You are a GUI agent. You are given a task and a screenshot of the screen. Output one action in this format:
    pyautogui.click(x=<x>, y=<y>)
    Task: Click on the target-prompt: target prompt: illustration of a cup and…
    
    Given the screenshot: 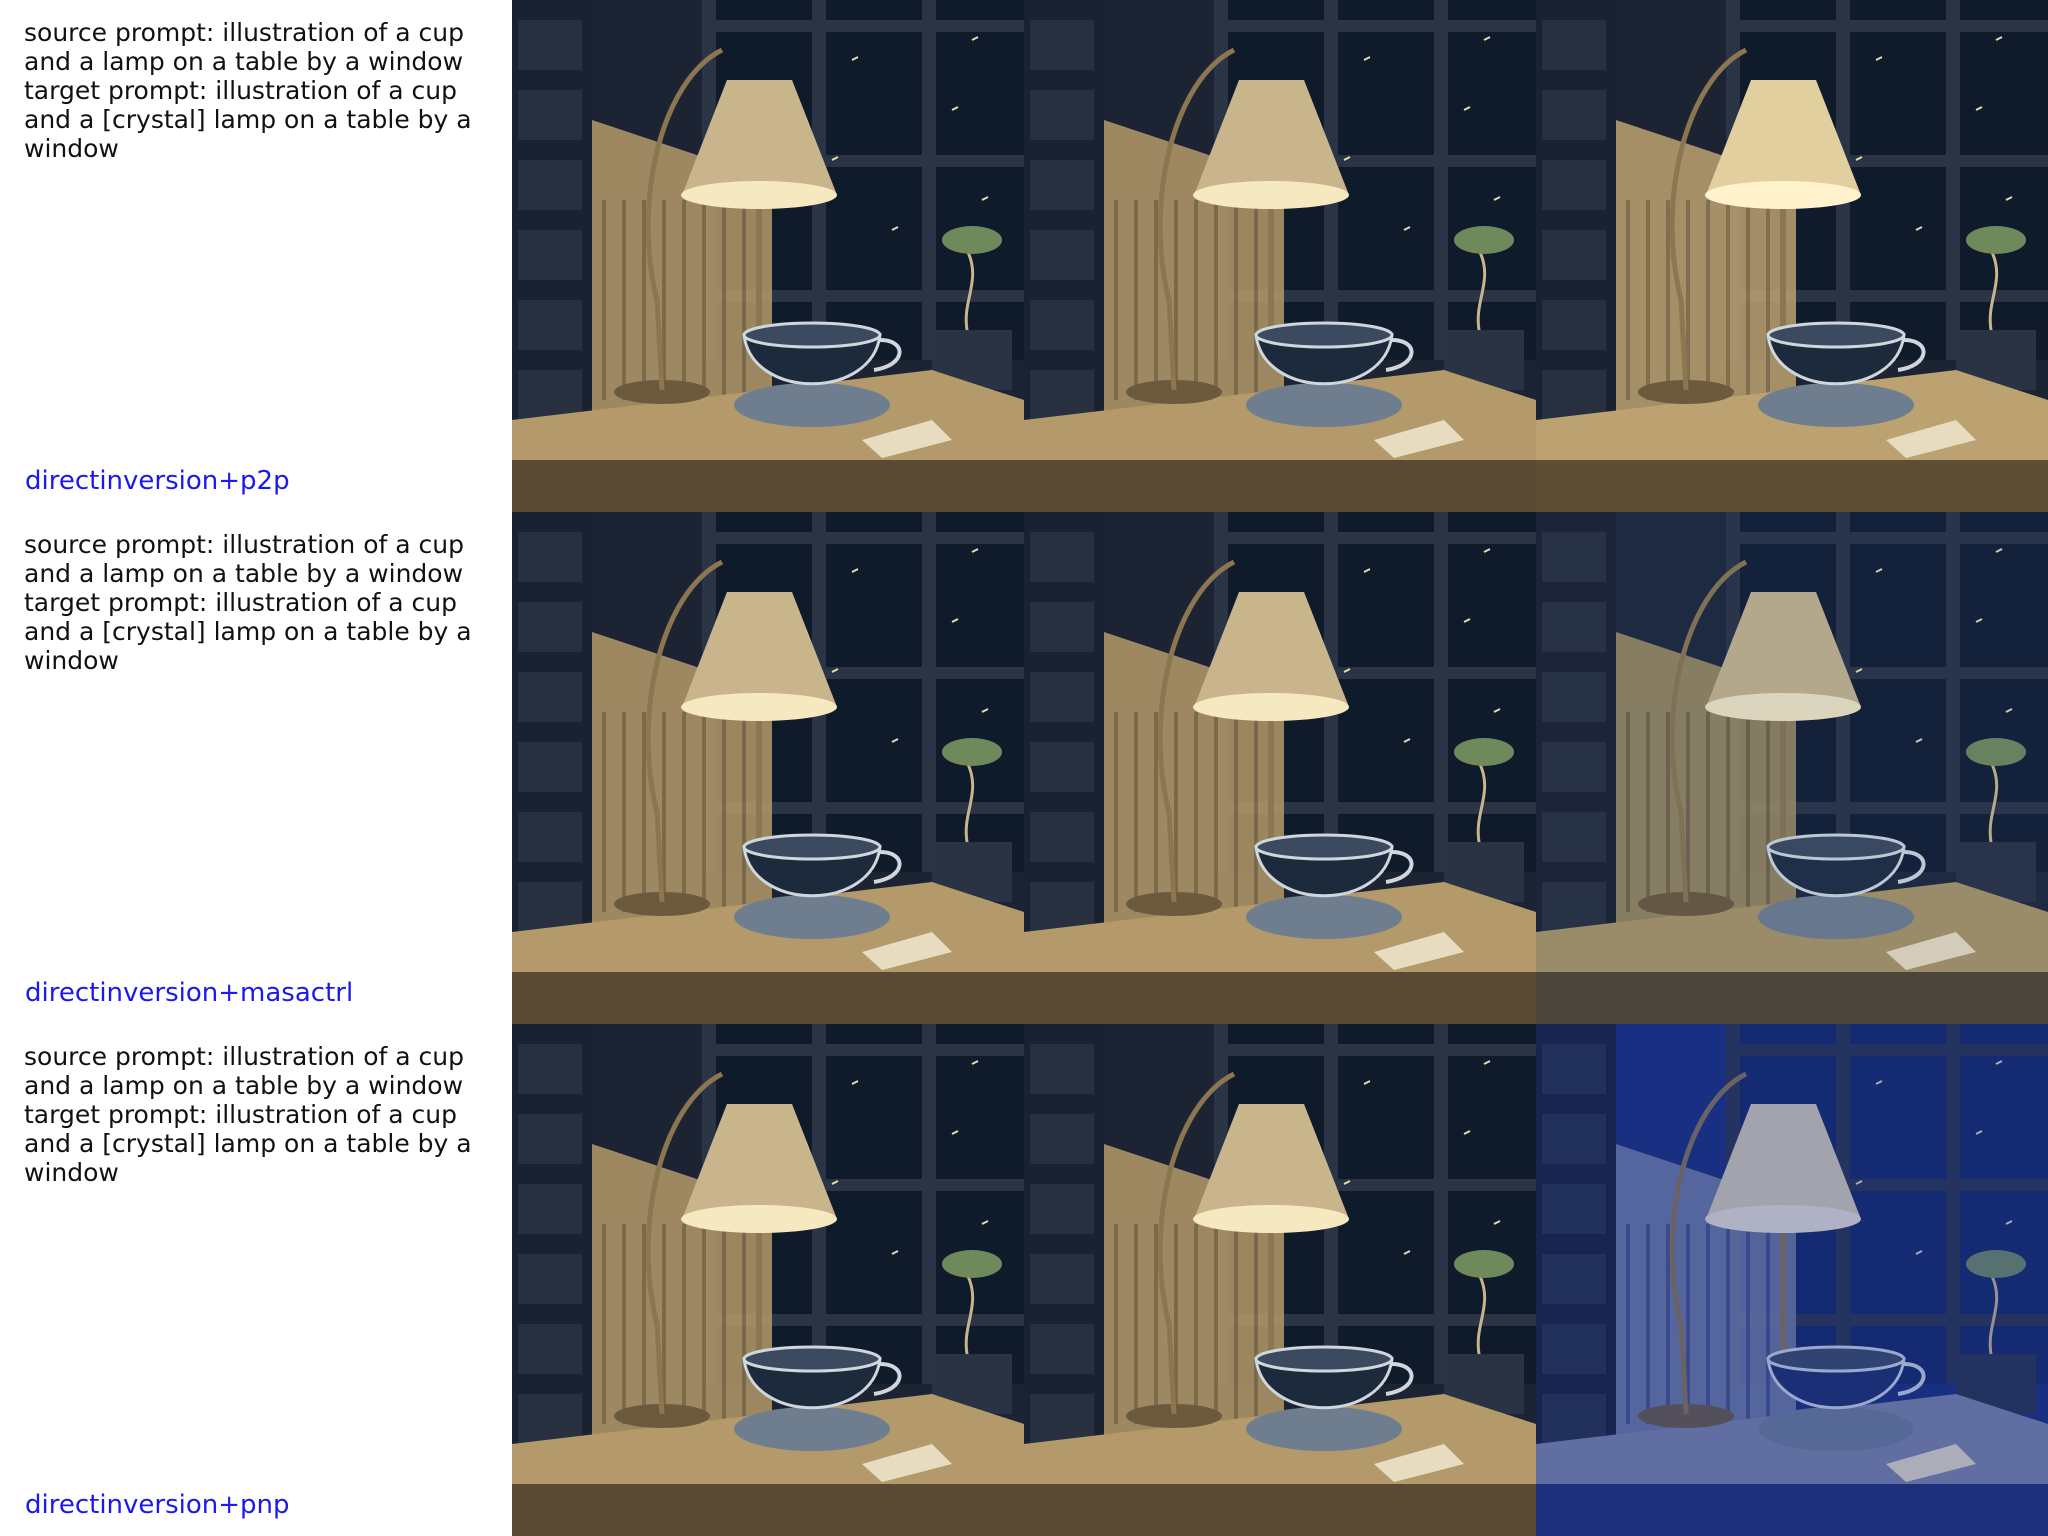 What is the action you would take?
    pyautogui.click(x=248, y=1143)
    